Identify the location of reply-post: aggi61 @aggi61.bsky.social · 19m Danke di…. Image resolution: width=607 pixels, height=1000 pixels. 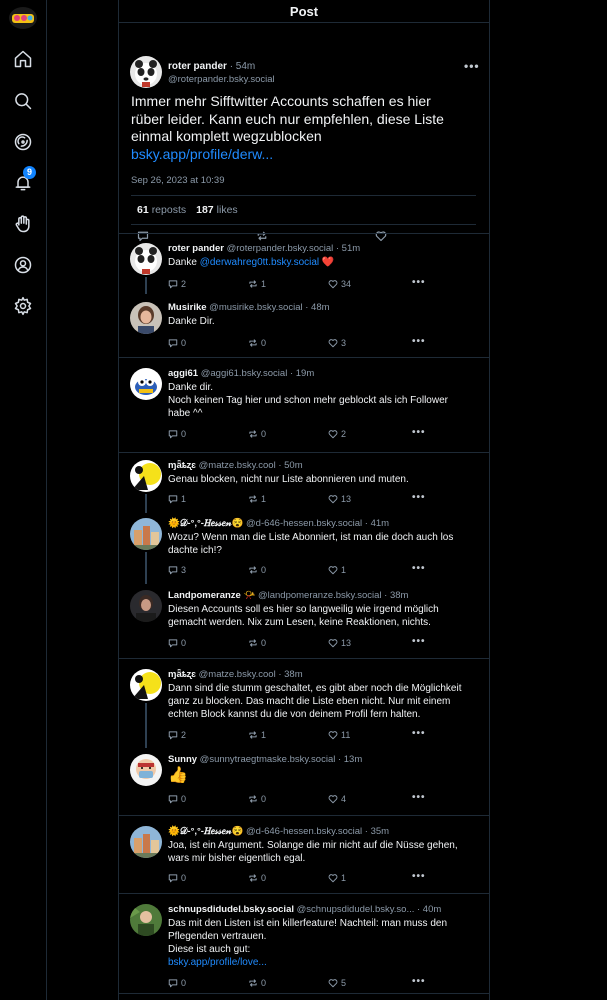
(304, 398).